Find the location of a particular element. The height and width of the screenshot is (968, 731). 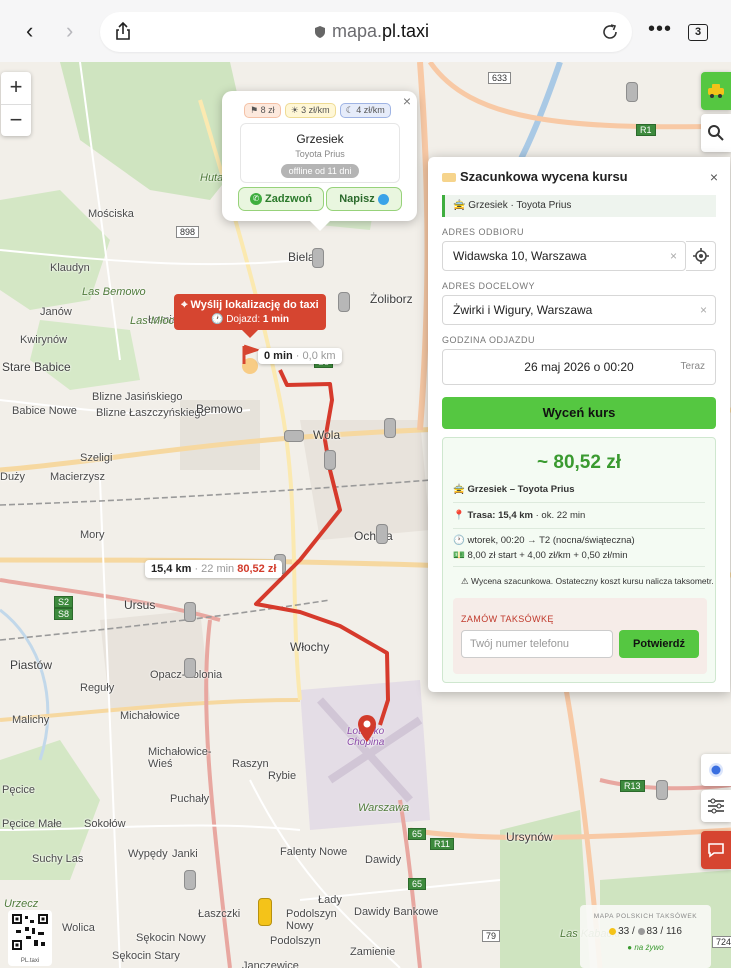

place-label: Szeligi is located at coordinates (96, 458).